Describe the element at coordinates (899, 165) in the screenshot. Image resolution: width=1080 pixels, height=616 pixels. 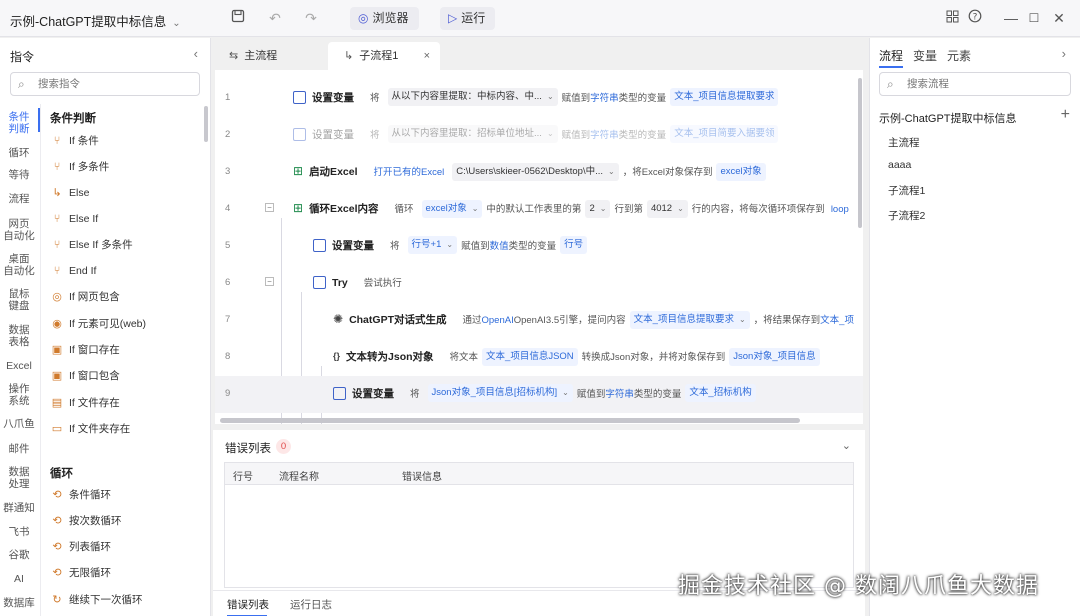
I see `flow-item-aaaa: aaaa` at that location.